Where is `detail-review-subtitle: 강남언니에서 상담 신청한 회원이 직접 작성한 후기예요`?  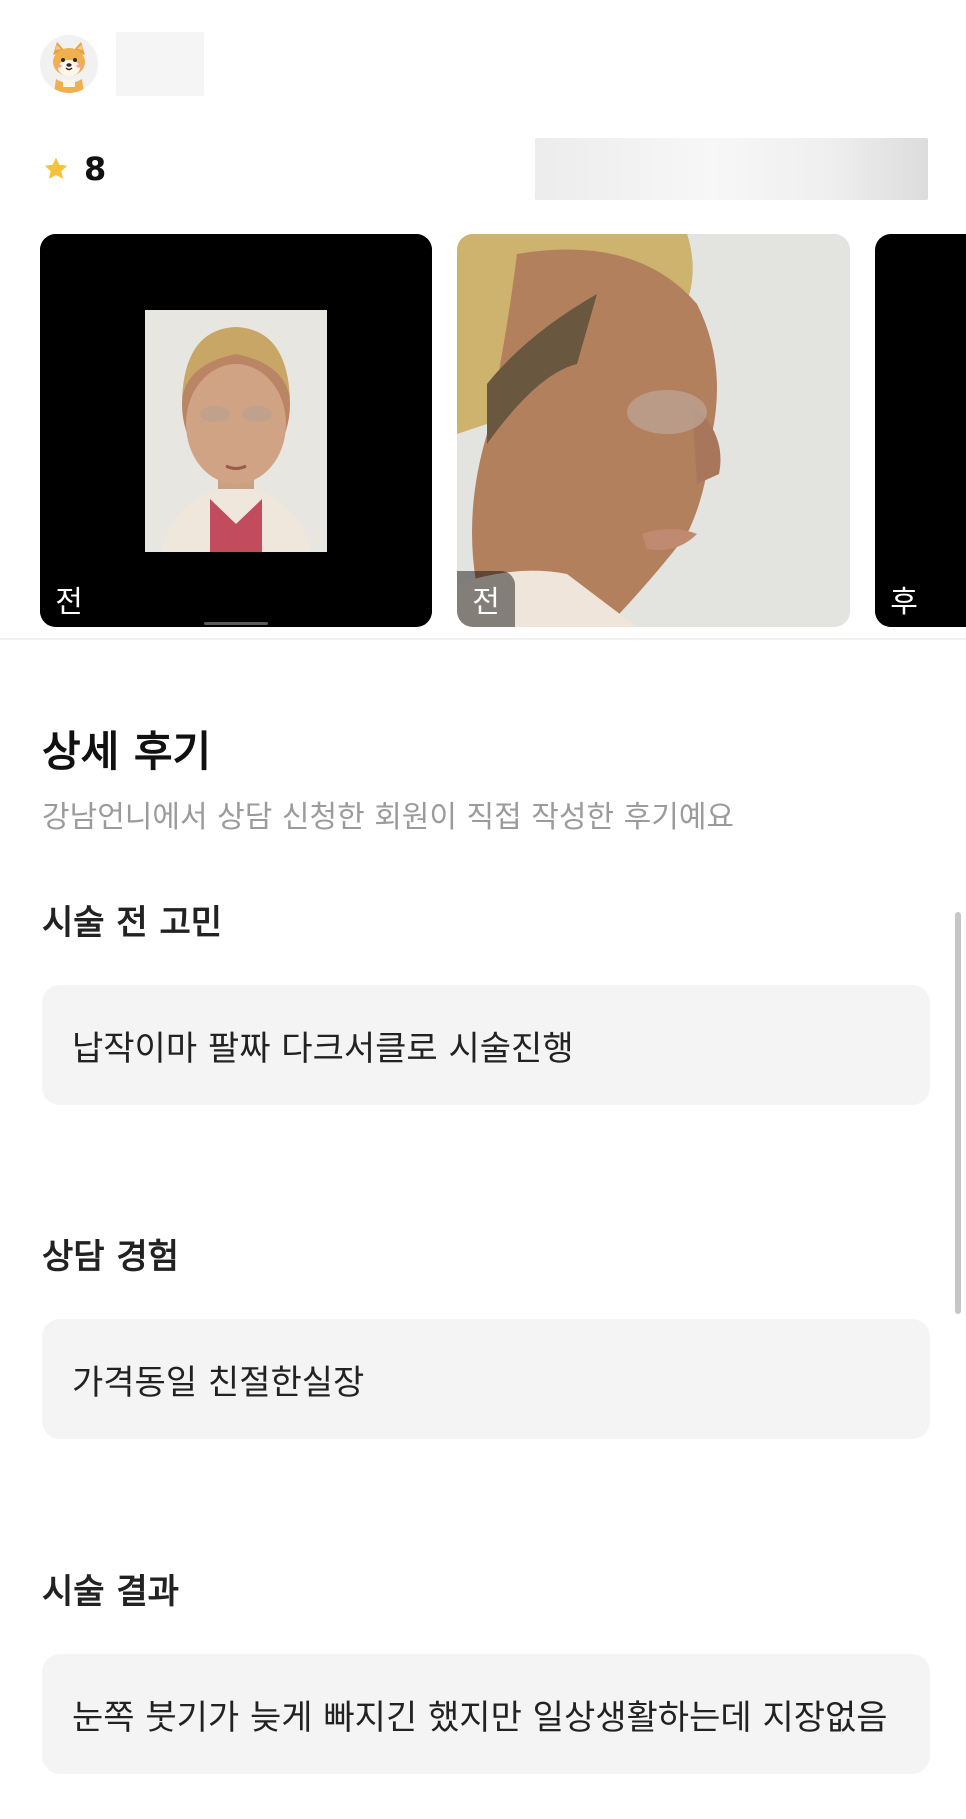 detail-review-subtitle: 강남언니에서 상담 신청한 회원이 직접 작성한 후기예요 is located at coordinates (388, 817).